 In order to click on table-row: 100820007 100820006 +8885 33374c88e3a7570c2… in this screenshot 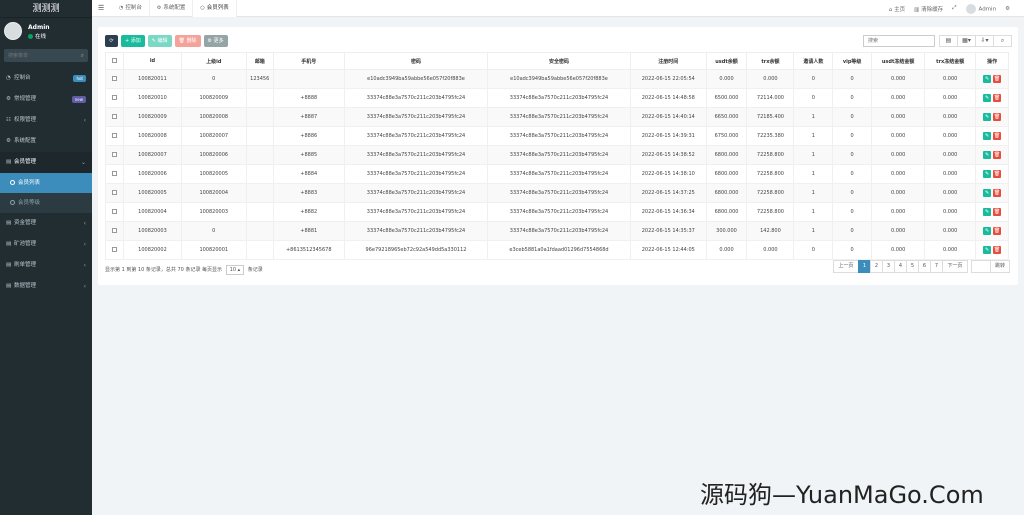, I will do `click(556, 155)`.